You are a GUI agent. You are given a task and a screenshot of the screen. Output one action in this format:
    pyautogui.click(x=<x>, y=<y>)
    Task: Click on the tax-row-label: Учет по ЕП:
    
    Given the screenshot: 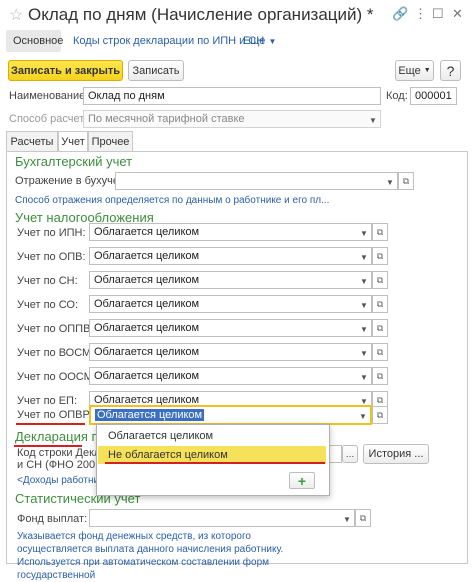 What is the action you would take?
    pyautogui.click(x=47, y=401)
    